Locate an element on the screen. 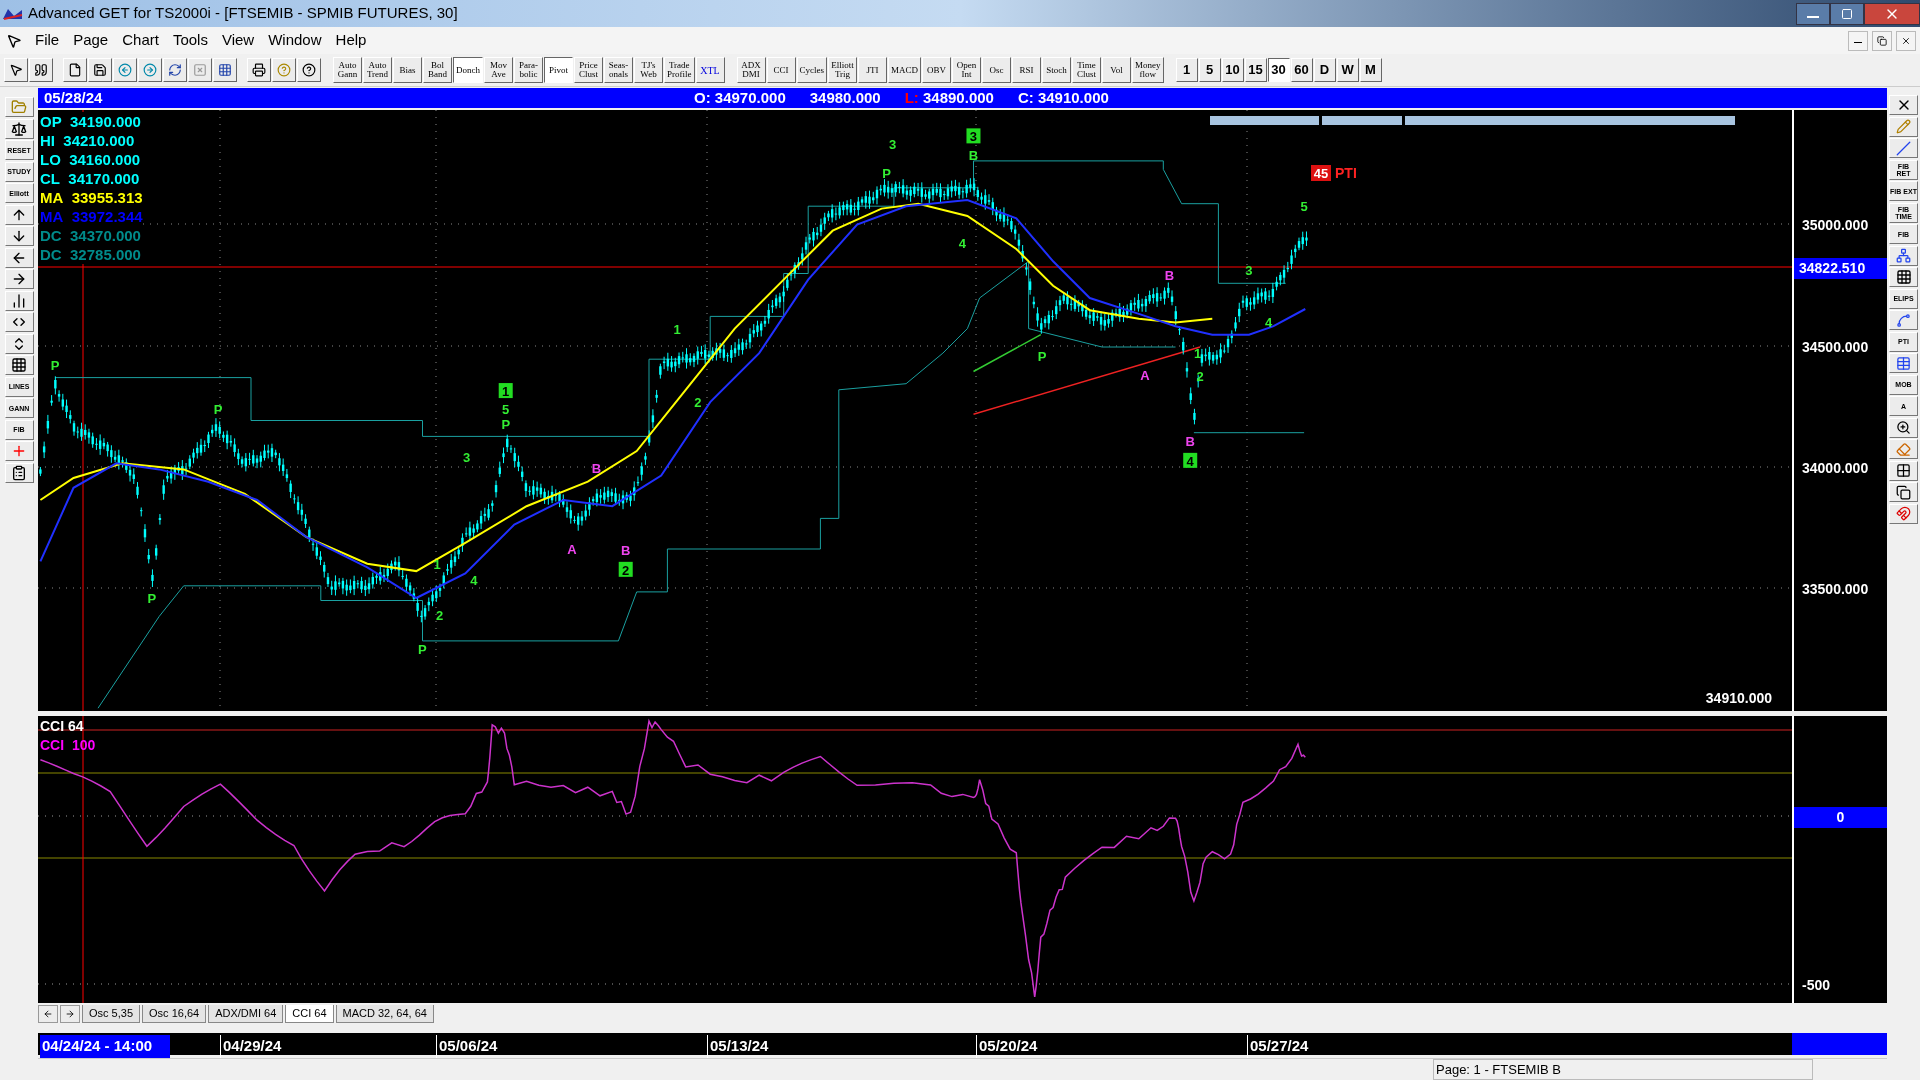 This screenshot has height=1080, width=1920. refresh-button is located at coordinates (175, 70).